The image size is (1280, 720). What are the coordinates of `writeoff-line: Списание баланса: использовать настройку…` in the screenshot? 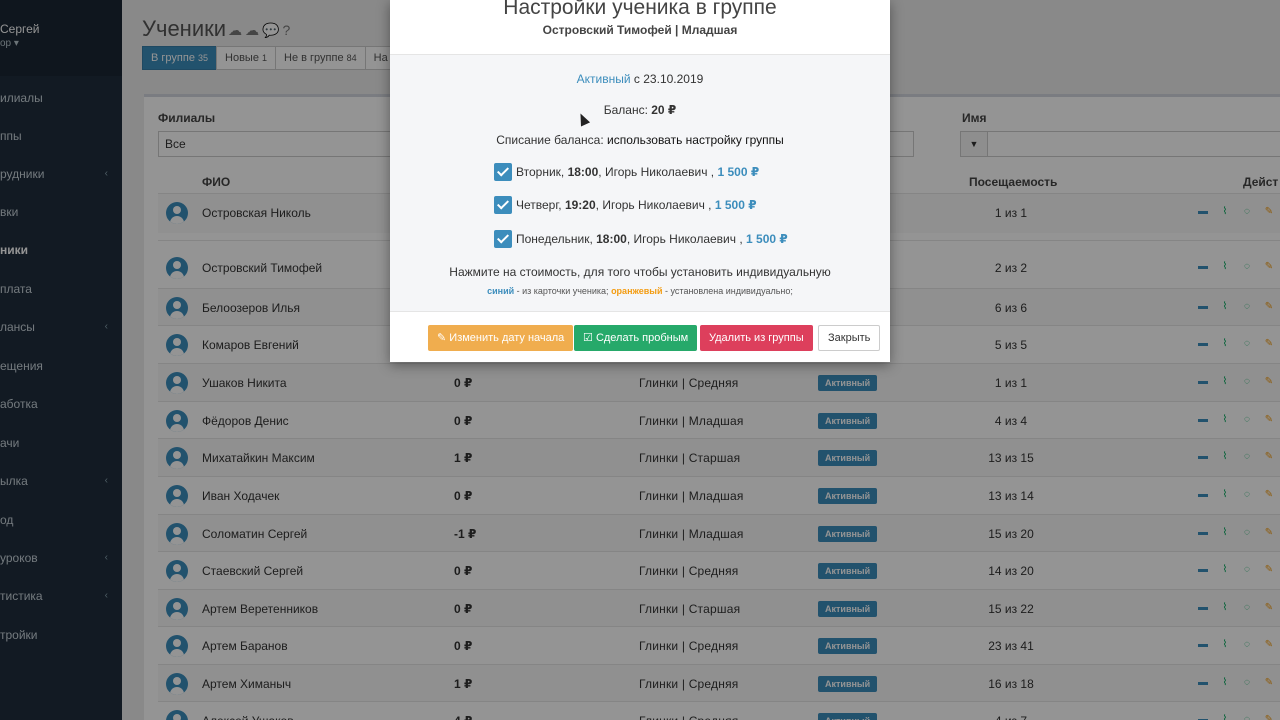 It's located at (640, 140).